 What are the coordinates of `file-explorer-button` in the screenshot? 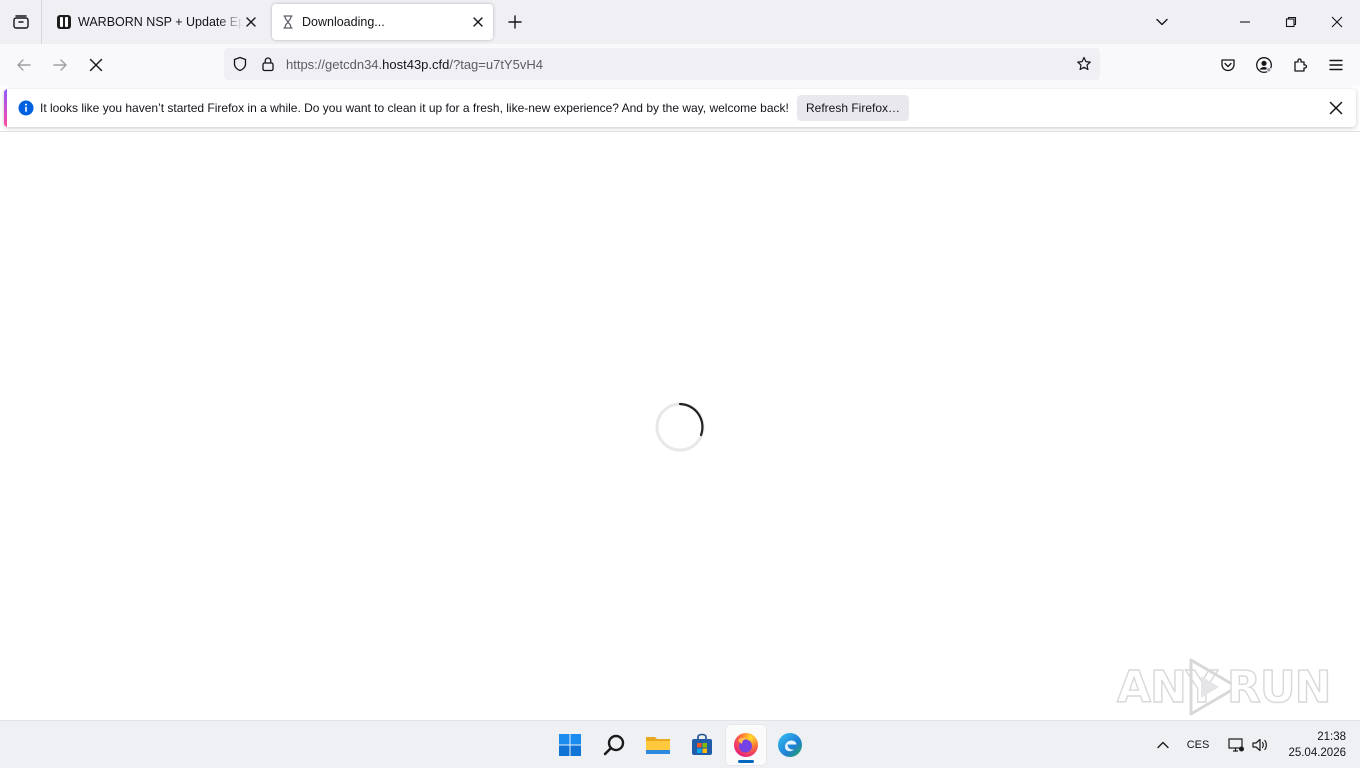 It's located at (658, 745).